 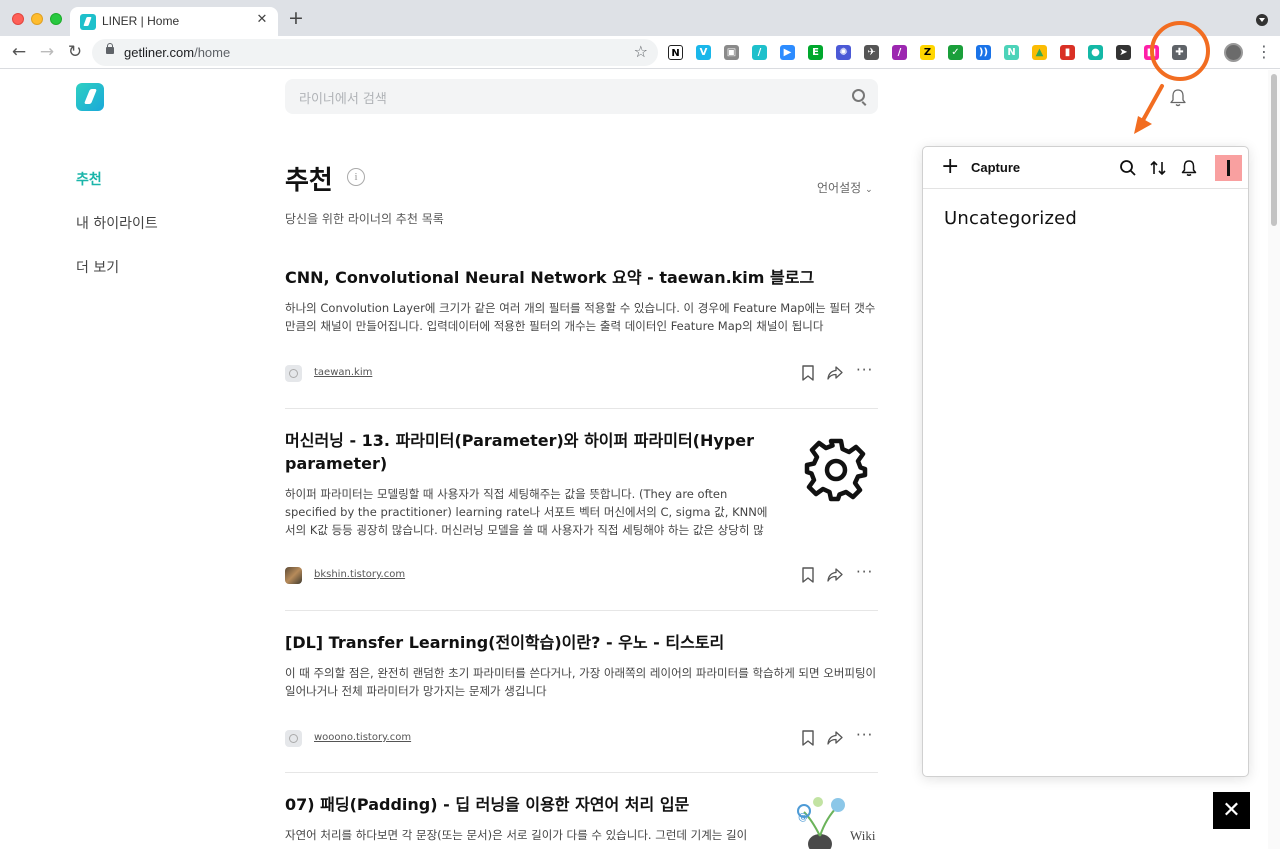 What do you see at coordinates (1178, 98) in the screenshot?
I see `notification-bell-icon` at bounding box center [1178, 98].